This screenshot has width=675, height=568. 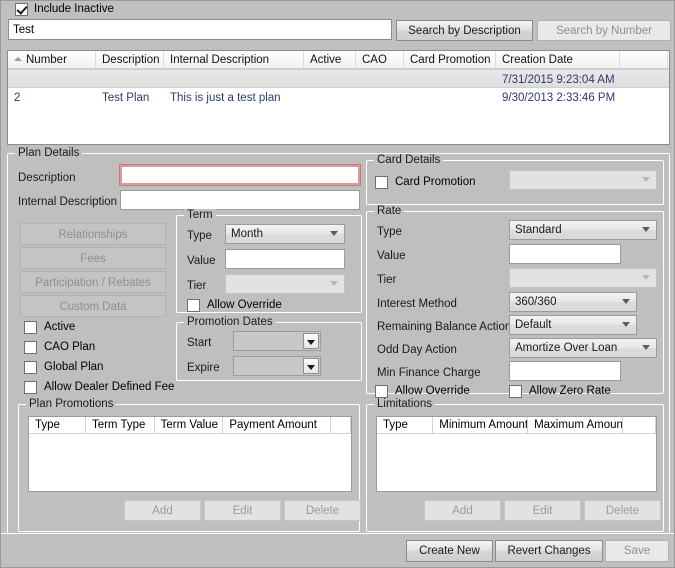 What do you see at coordinates (234, 59) in the screenshot?
I see `grid-column-header: Internal Description` at bounding box center [234, 59].